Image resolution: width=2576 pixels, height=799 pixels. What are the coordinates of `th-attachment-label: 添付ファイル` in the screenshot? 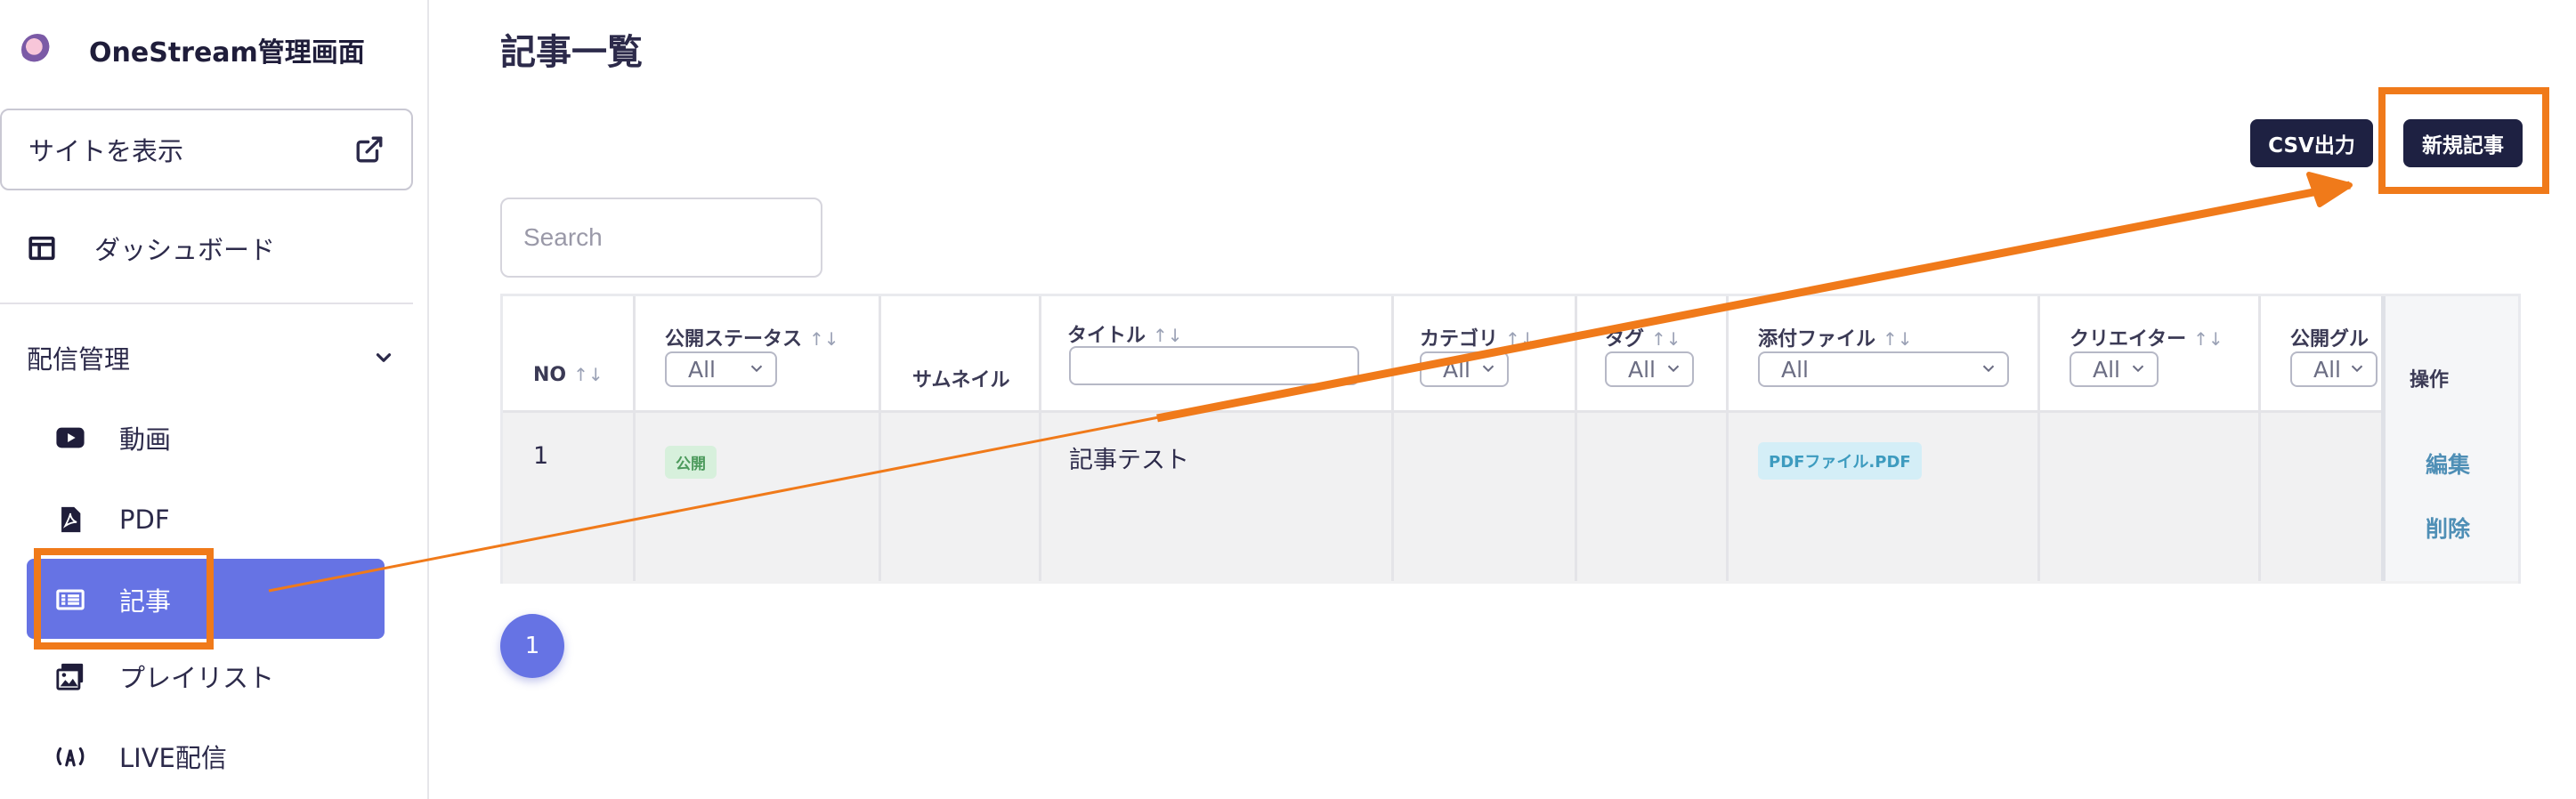 It's located at (1817, 339).